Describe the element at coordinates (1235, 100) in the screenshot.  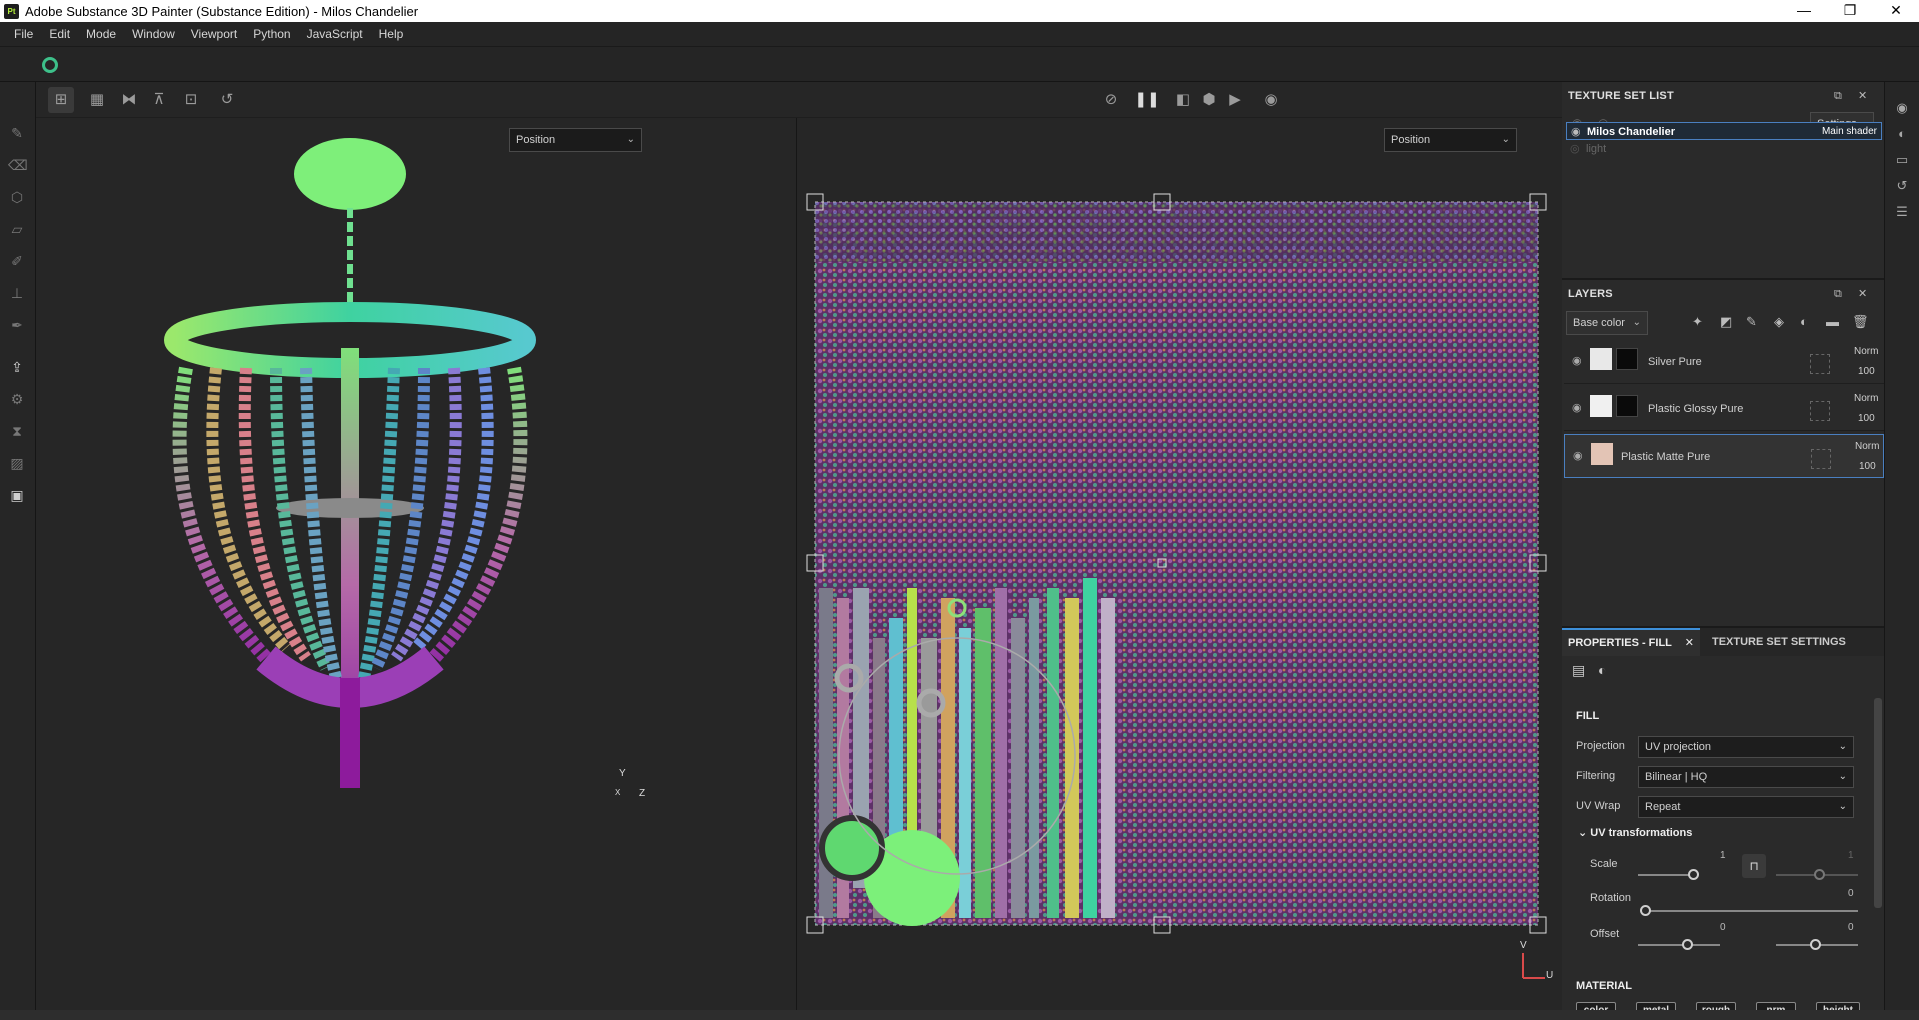
I see `camera-video-icon: ▶` at that location.